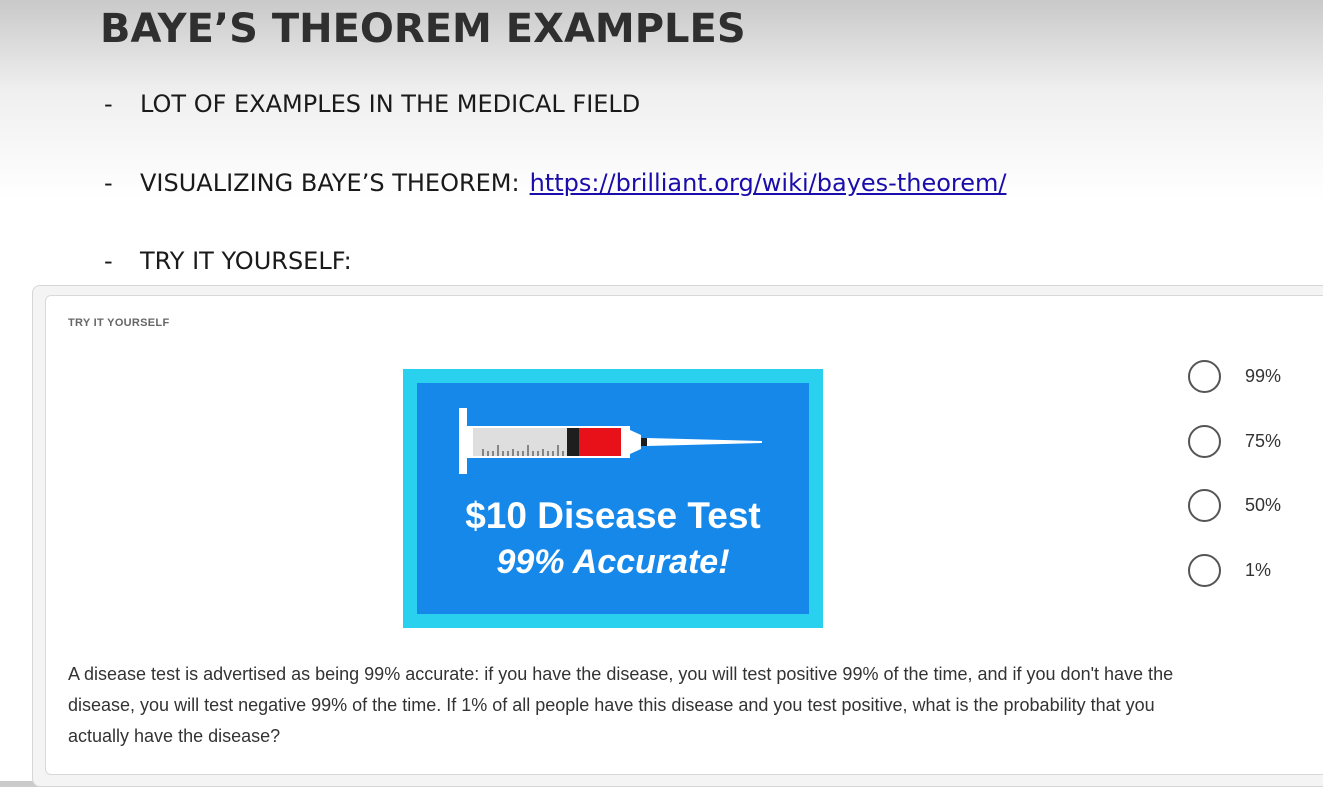 The image size is (1323, 787). Describe the element at coordinates (1263, 440) in the screenshot. I see `option-label: 75%` at that location.